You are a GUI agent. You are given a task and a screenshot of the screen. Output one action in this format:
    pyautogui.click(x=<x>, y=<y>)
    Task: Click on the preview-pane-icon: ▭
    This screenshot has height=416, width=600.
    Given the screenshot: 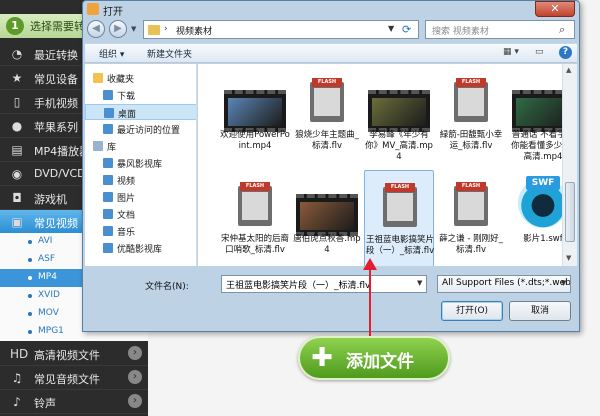 What is the action you would take?
    pyautogui.click(x=539, y=52)
    